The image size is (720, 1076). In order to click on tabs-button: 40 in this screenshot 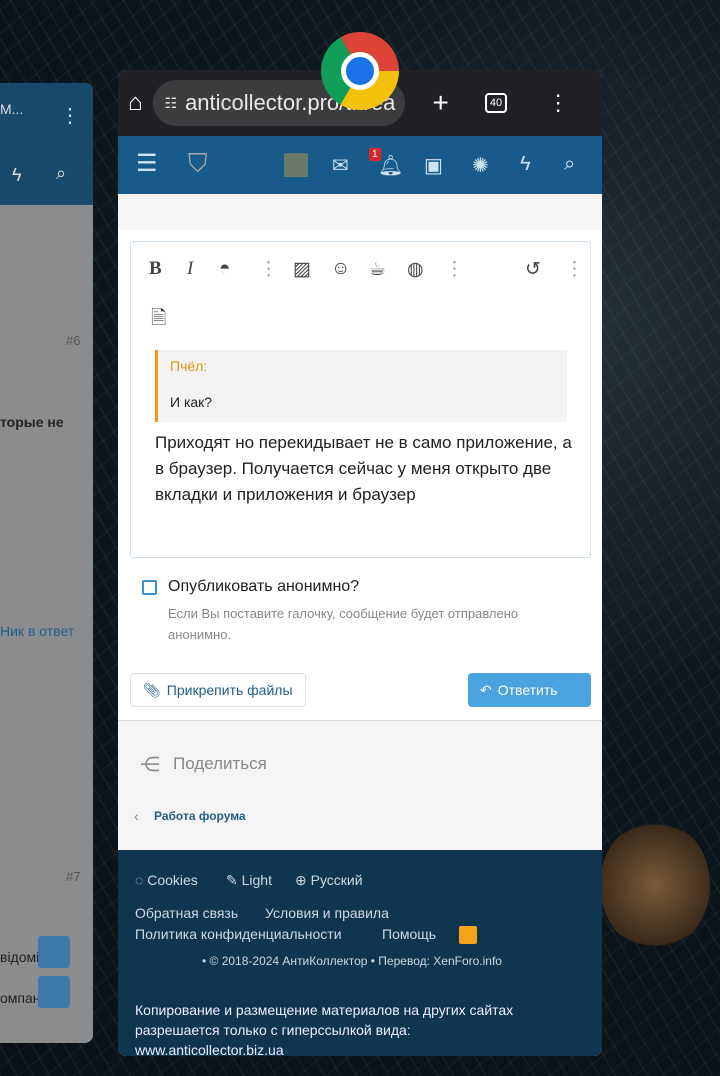, I will do `click(496, 103)`.